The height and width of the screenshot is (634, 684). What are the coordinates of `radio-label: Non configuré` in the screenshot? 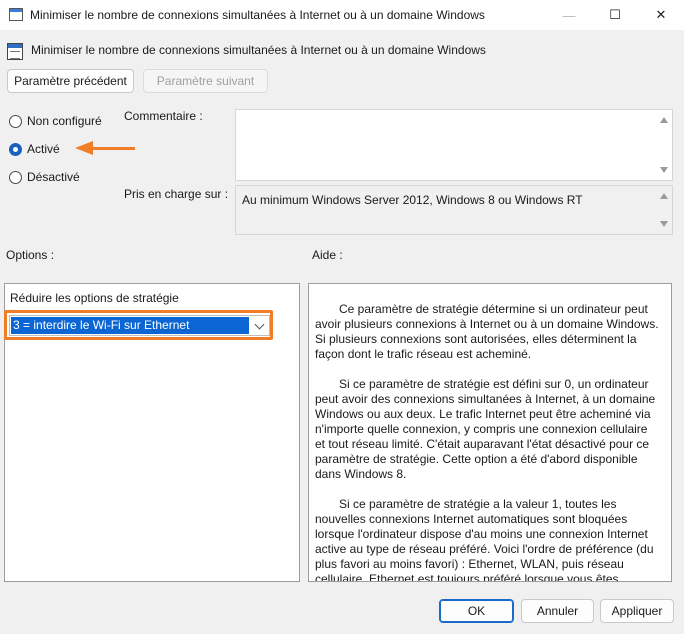 It's located at (64, 121).